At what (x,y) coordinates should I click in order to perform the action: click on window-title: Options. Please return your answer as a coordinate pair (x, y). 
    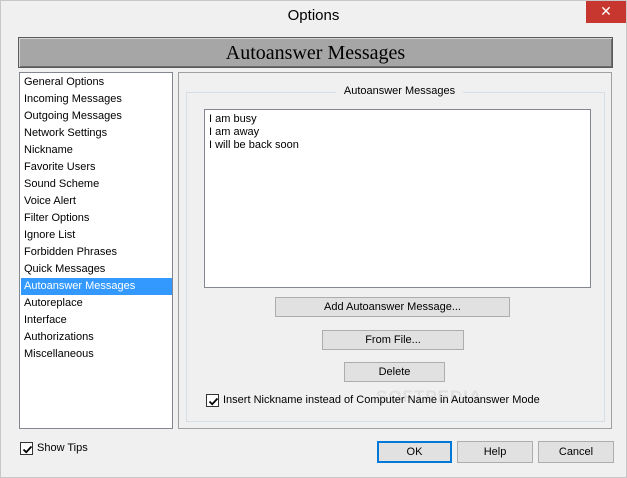
    Looking at the image, I should click on (313, 15).